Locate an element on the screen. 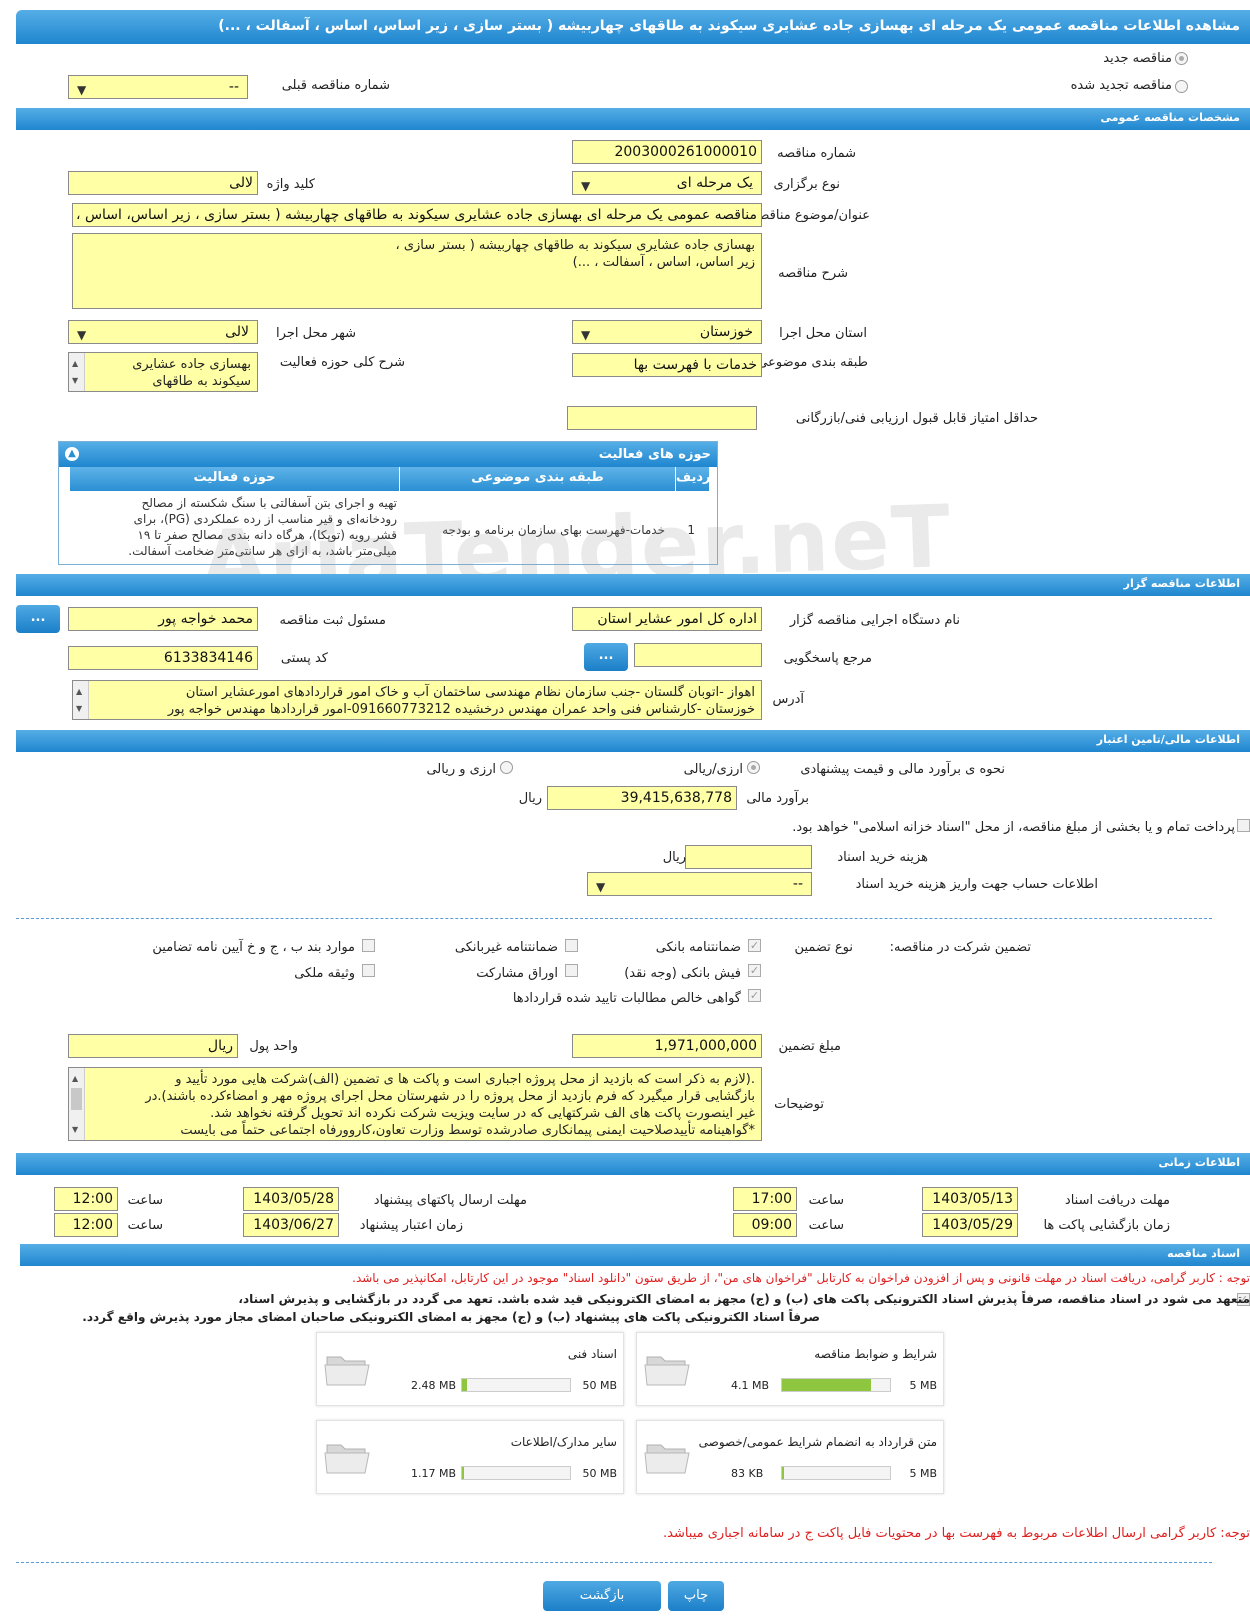 This screenshot has width=1250, height=1620. items-bcd-checkbox is located at coordinates (368, 945).